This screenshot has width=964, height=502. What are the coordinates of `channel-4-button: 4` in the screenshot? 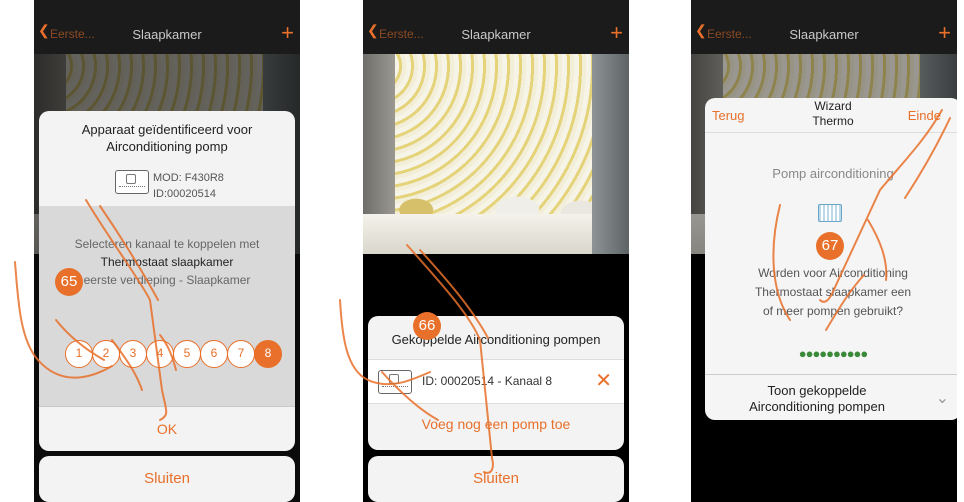 It's located at (160, 354).